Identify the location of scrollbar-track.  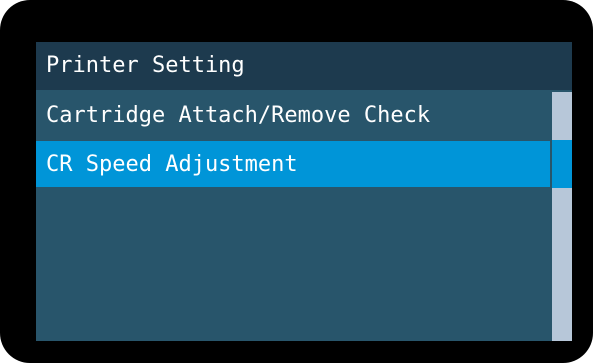
(562, 216).